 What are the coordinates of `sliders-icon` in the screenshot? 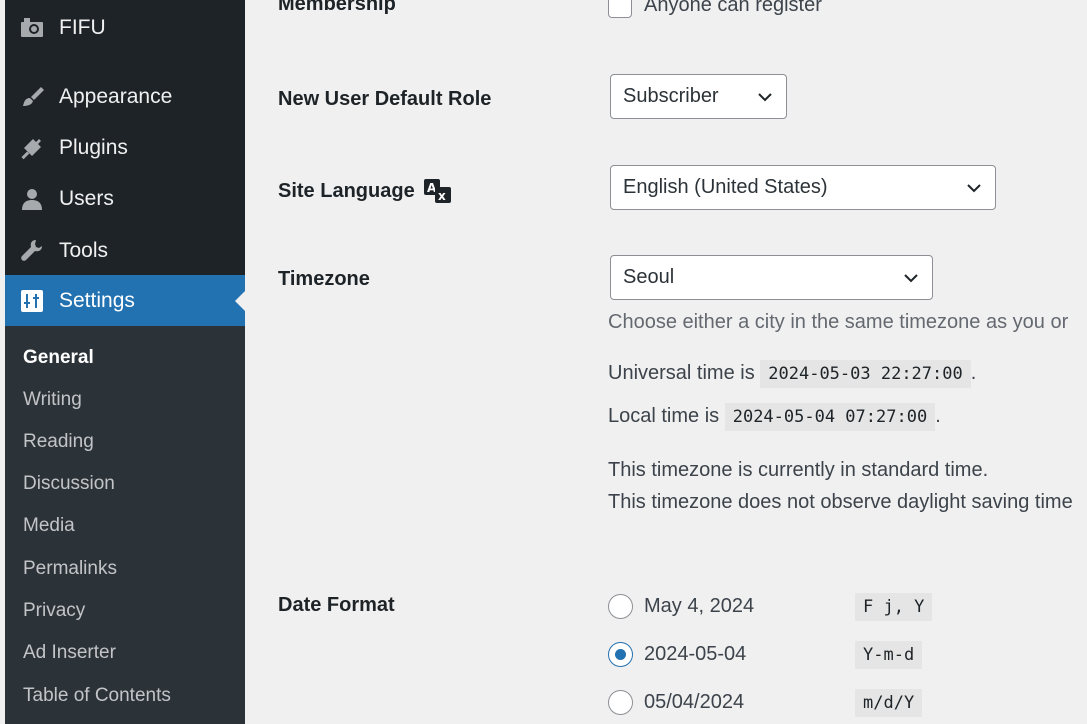 It's located at (32, 301).